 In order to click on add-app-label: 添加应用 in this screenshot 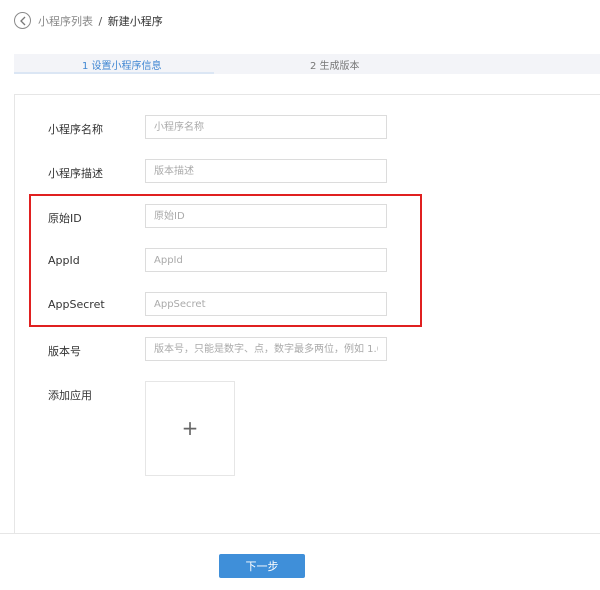, I will do `click(70, 395)`.